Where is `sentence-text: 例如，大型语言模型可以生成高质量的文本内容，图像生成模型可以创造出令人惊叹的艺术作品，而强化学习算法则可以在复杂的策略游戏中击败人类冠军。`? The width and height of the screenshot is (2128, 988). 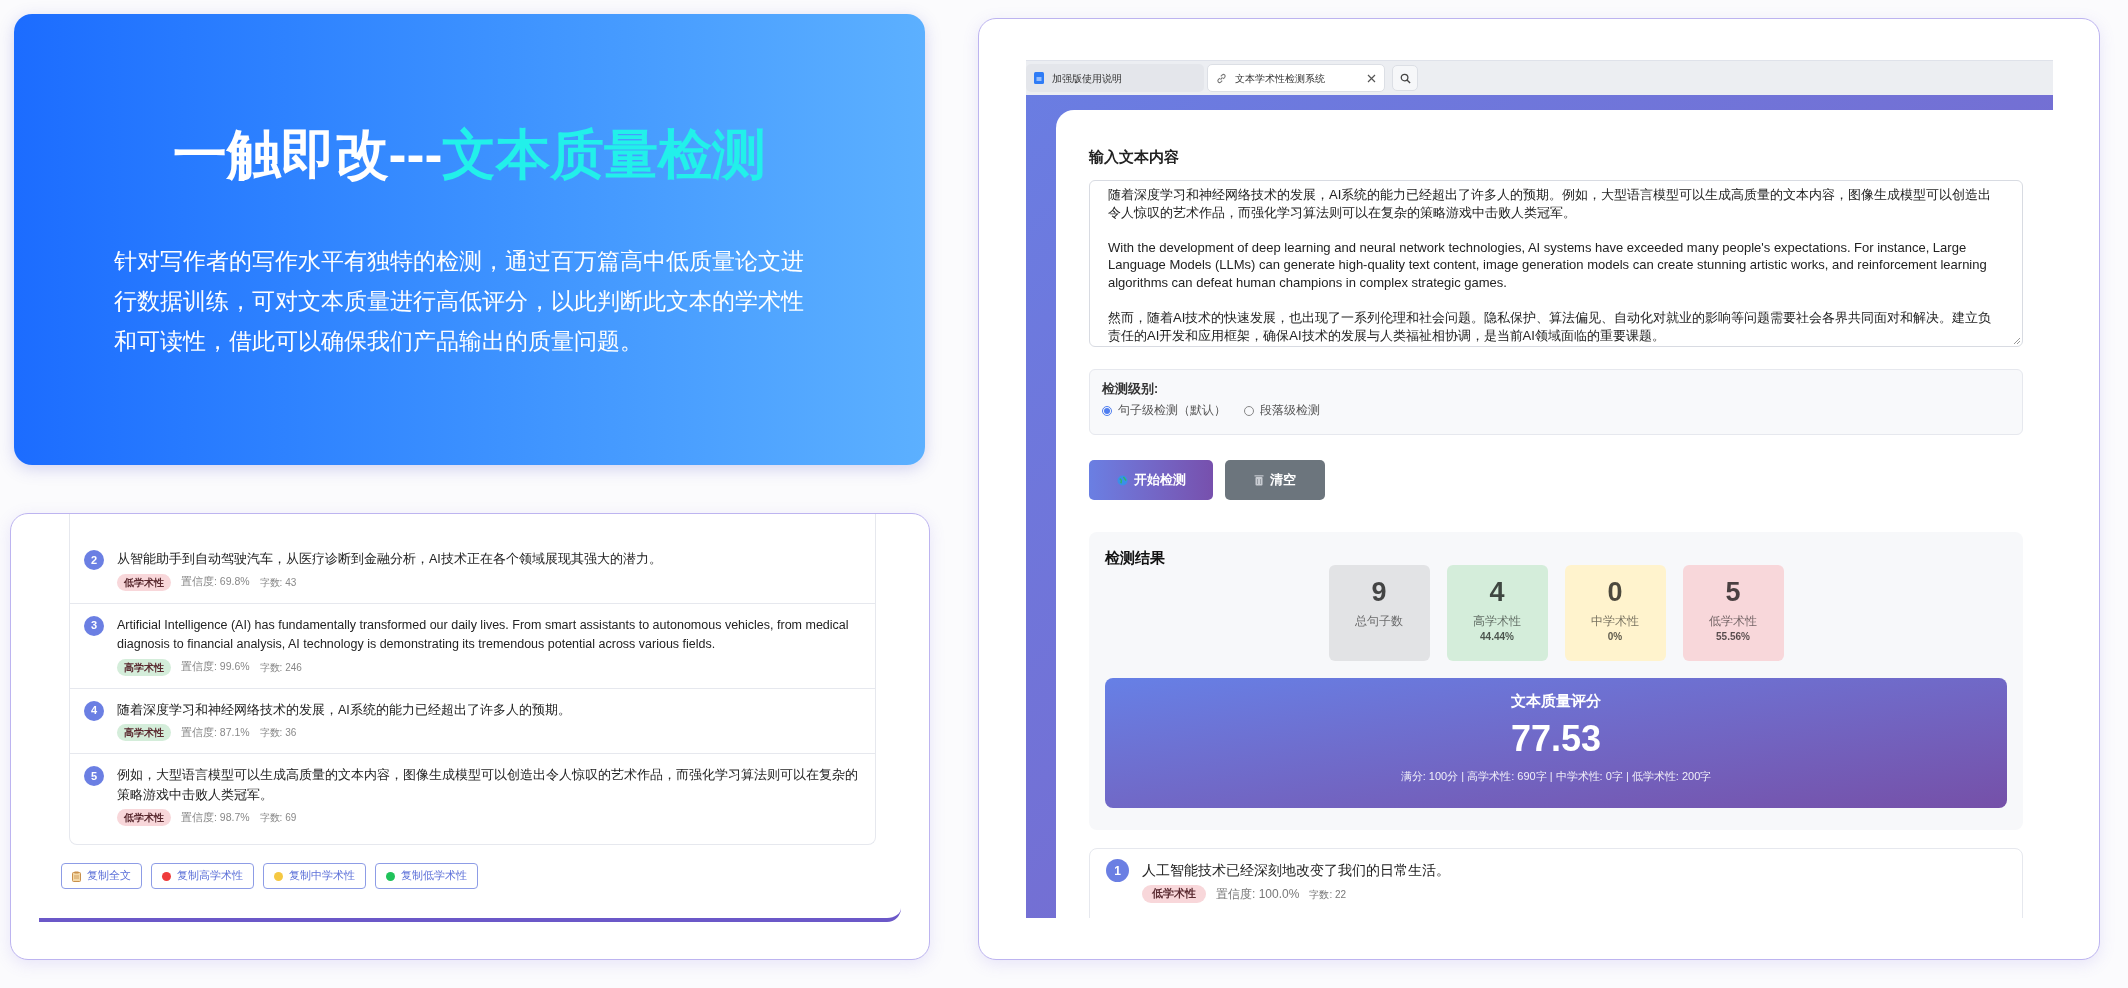
sentence-text: 例如，大型语言模型可以生成高质量的文本内容，图像生成模型可以创造出令人惊叹的艺术作品，而强化学习算法则可以在复杂的策略游戏中击败人类冠军。 is located at coordinates (488, 785).